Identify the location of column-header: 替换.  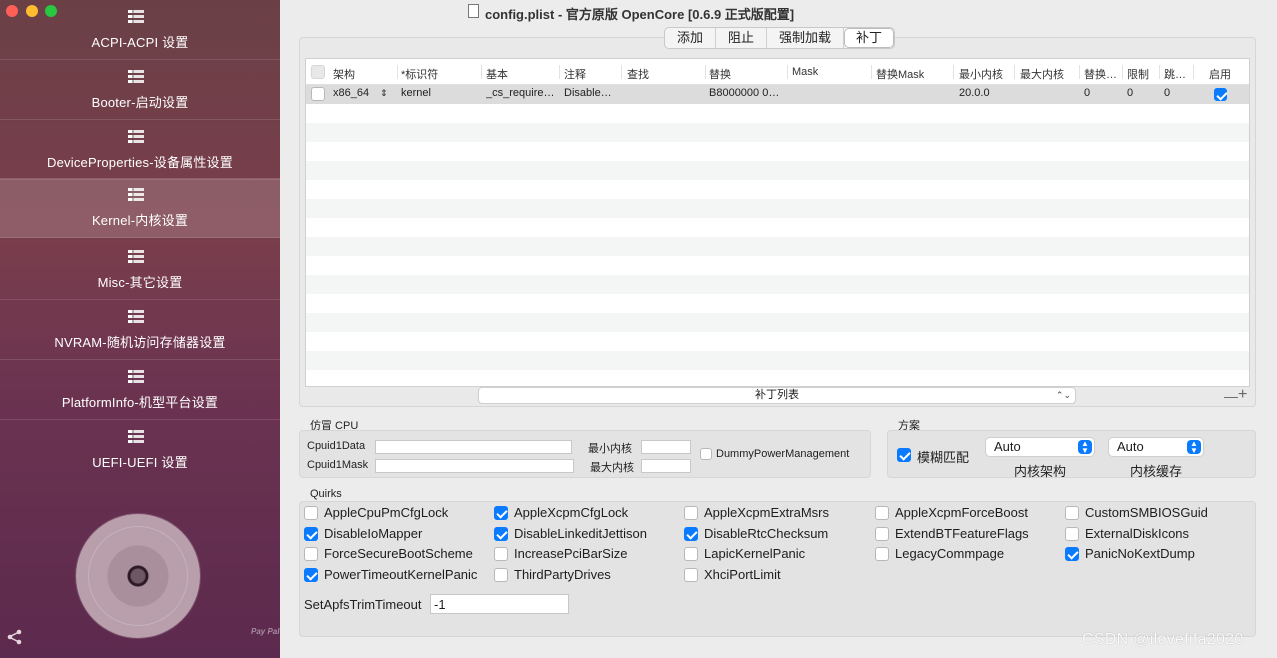
(720, 74).